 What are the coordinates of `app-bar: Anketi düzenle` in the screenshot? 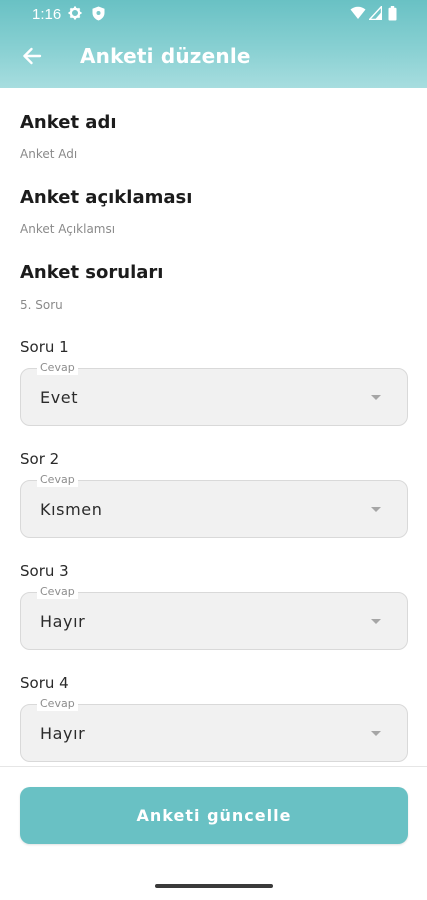 It's located at (213, 59).